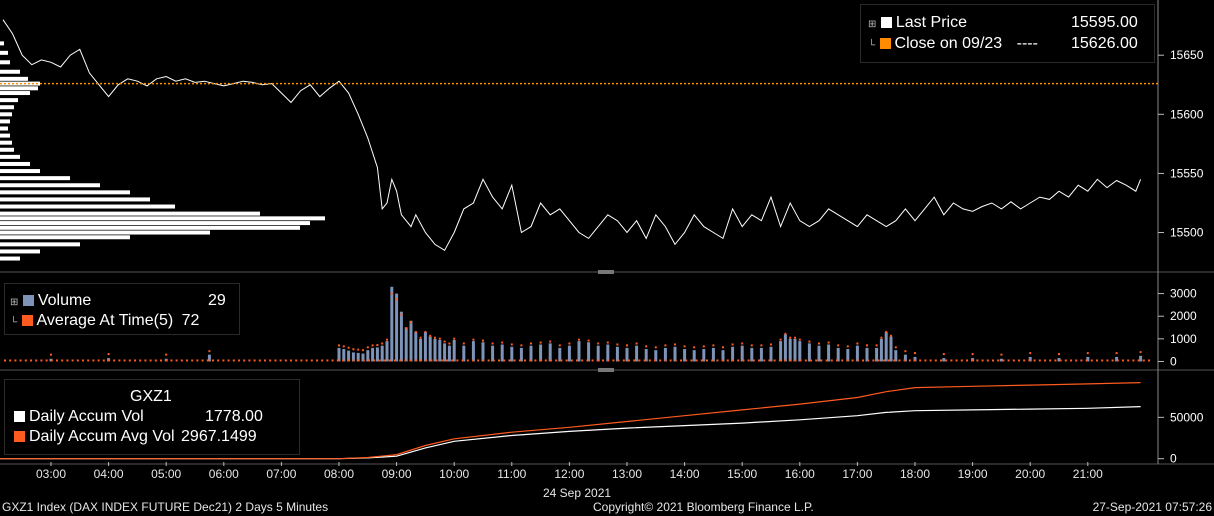 This screenshot has width=1214, height=516. Describe the element at coordinates (27, 320) in the screenshot. I see `avg-swatch` at that location.